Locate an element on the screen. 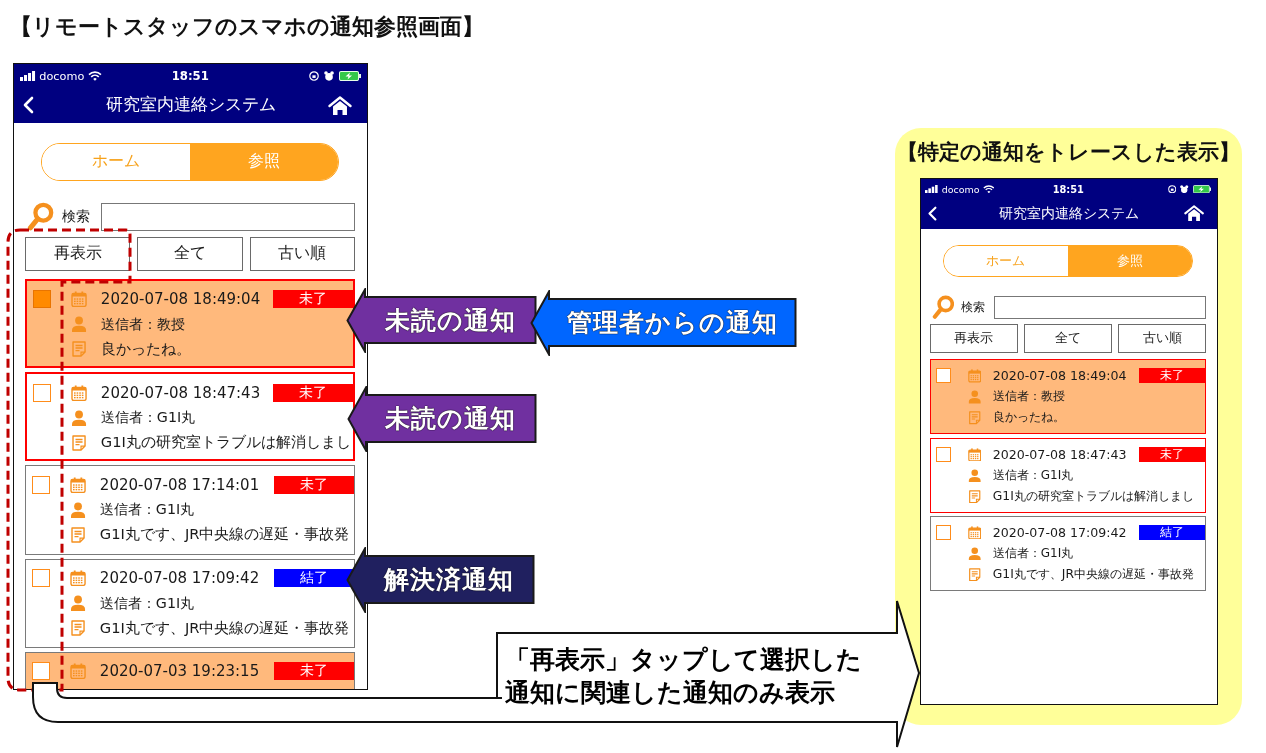 This screenshot has height=753, width=1266. notification-card: 2020-07-03 19:23:15 未了 is located at coordinates (189, 670).